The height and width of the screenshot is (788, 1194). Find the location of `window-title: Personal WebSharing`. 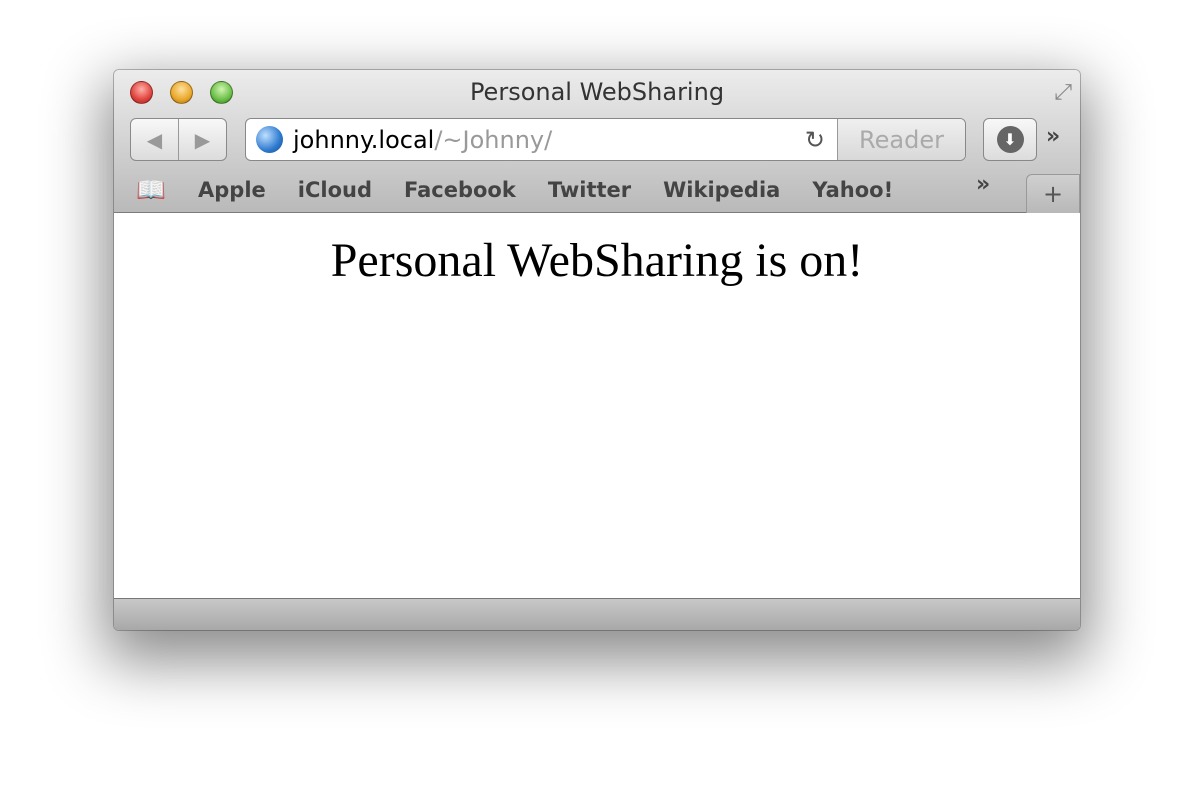

window-title: Personal WebSharing is located at coordinates (597, 92).